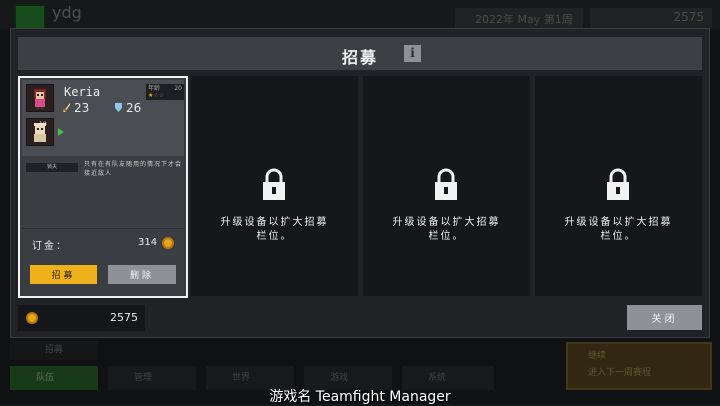 The height and width of the screenshot is (406, 720). I want to click on video-caption: 游戏名 Teamfight Manager, so click(360, 397).